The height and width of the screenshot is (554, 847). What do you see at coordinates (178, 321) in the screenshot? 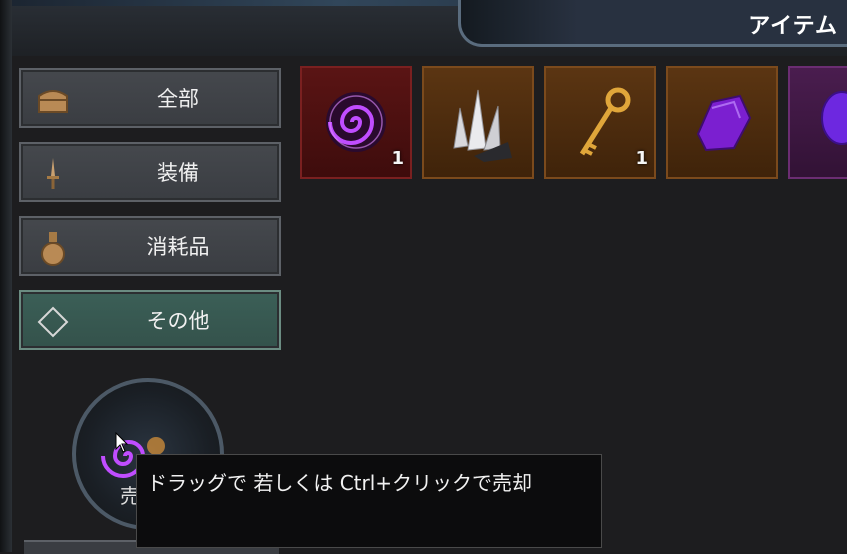
I see `category-other-label: その他` at bounding box center [178, 321].